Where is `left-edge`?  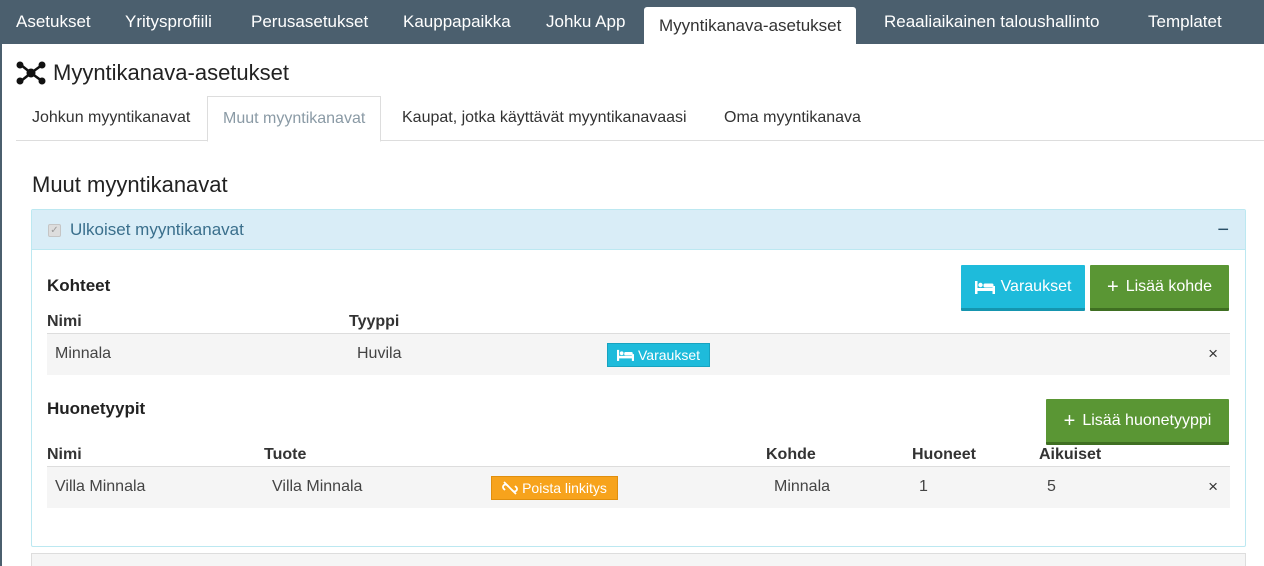 left-edge is located at coordinates (1, 305).